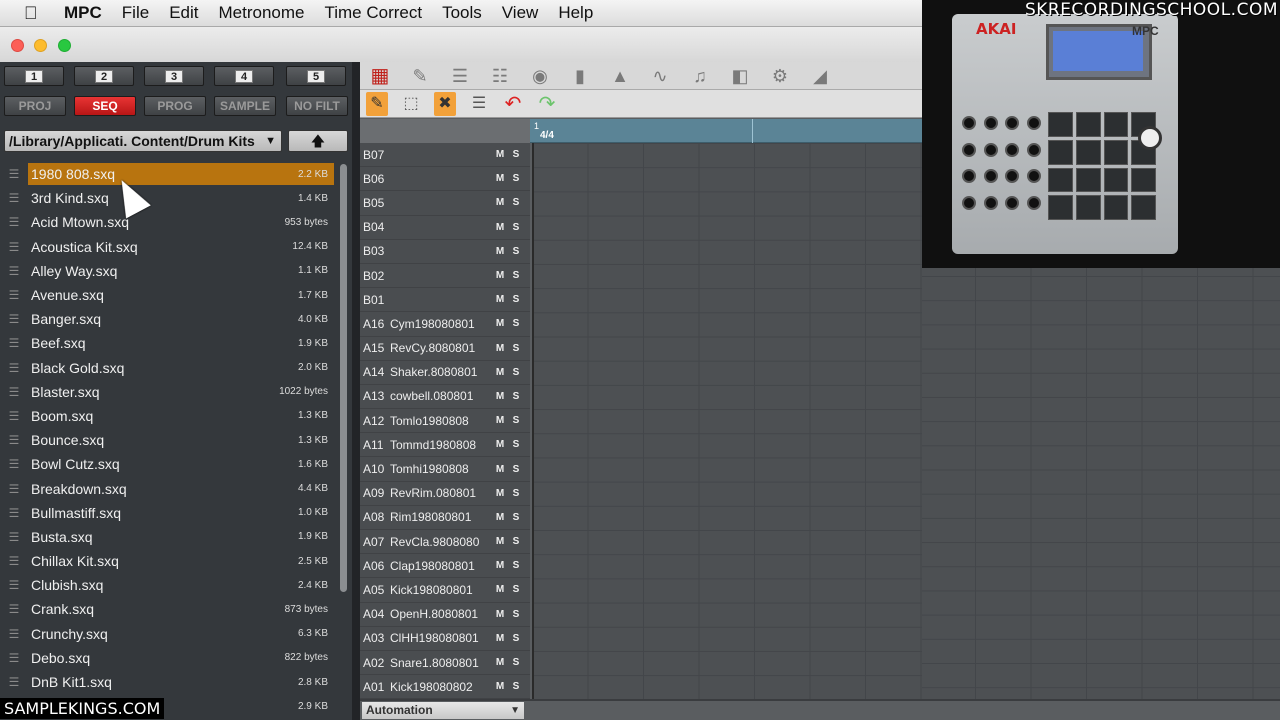  What do you see at coordinates (500, 76) in the screenshot?
I see `channel-mixer-icon: ☷` at bounding box center [500, 76].